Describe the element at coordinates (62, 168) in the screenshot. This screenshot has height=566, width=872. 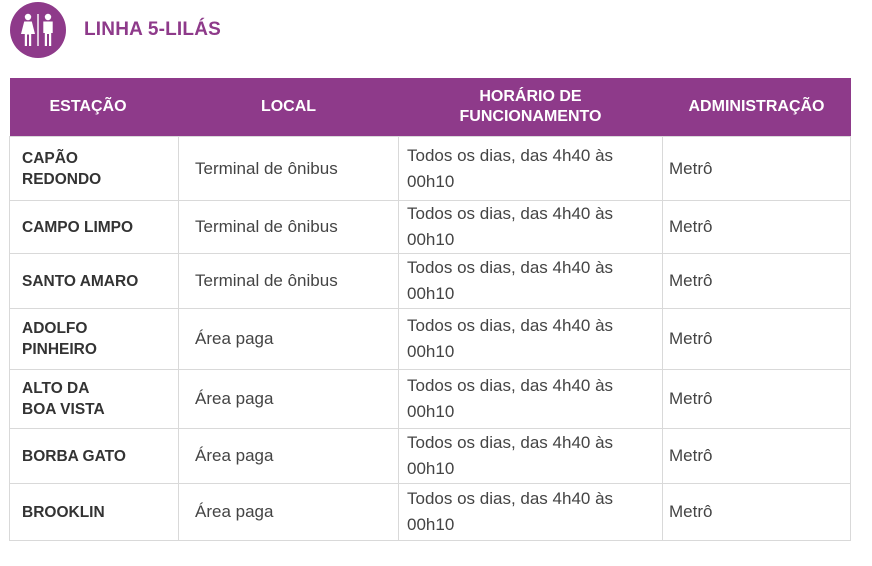
I see `station-name: CAPÃO REDONDO` at that location.